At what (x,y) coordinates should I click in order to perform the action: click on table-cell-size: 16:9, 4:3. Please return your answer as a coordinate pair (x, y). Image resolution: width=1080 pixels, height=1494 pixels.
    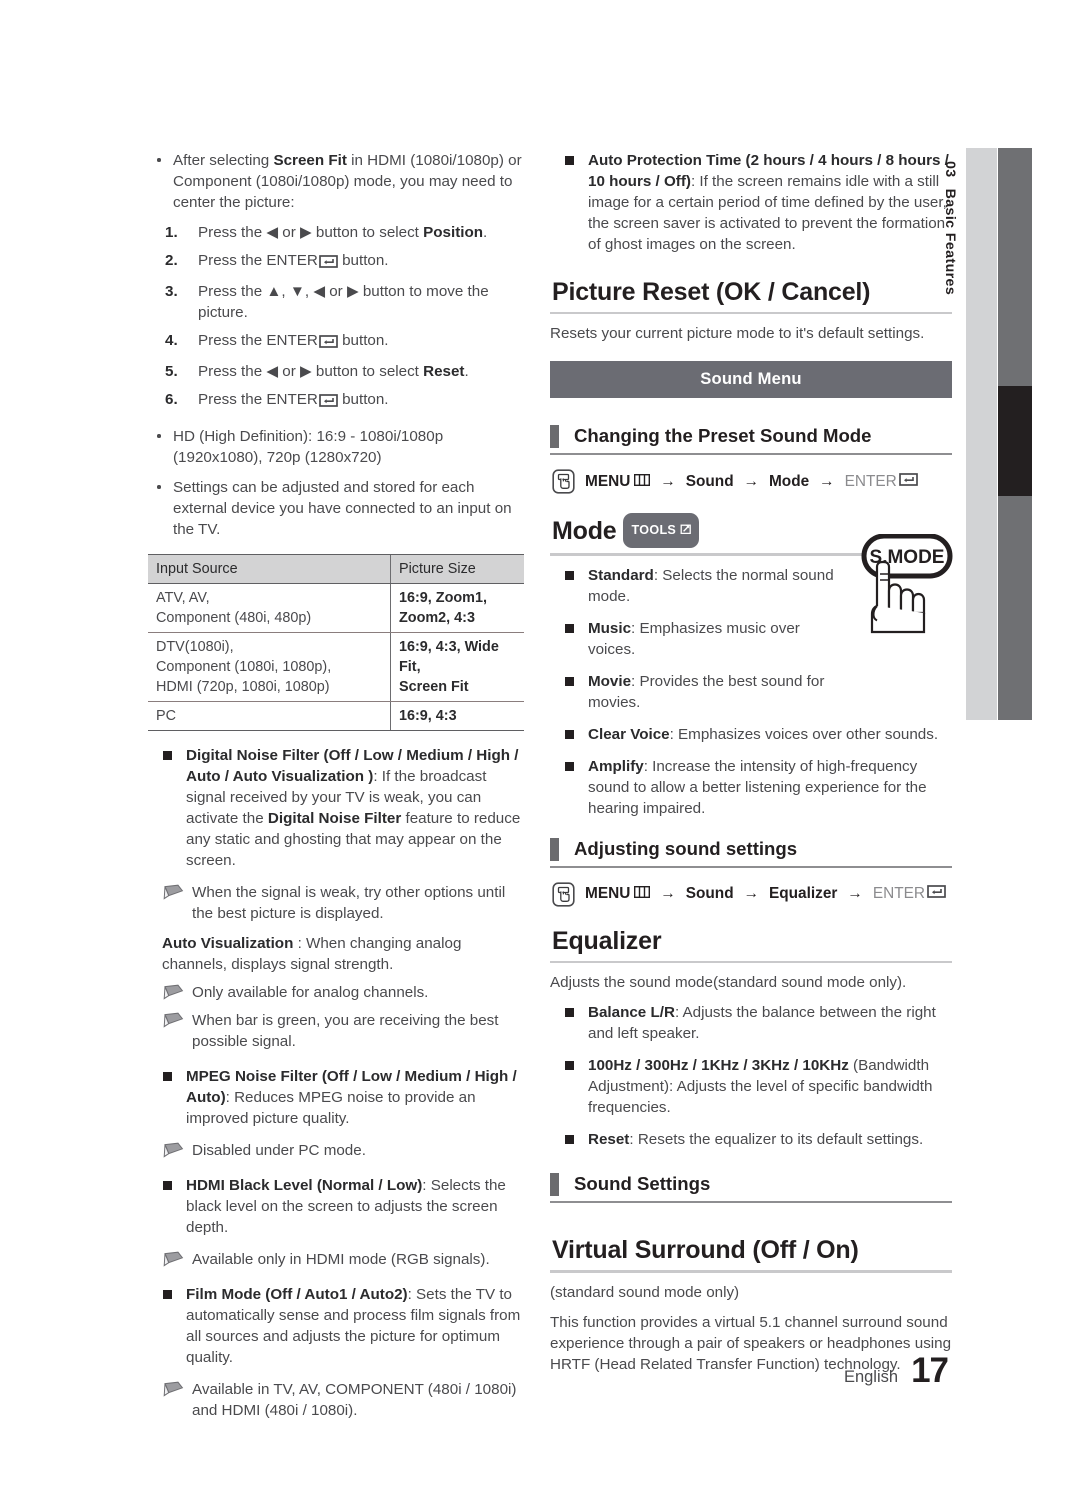
    Looking at the image, I should click on (457, 716).